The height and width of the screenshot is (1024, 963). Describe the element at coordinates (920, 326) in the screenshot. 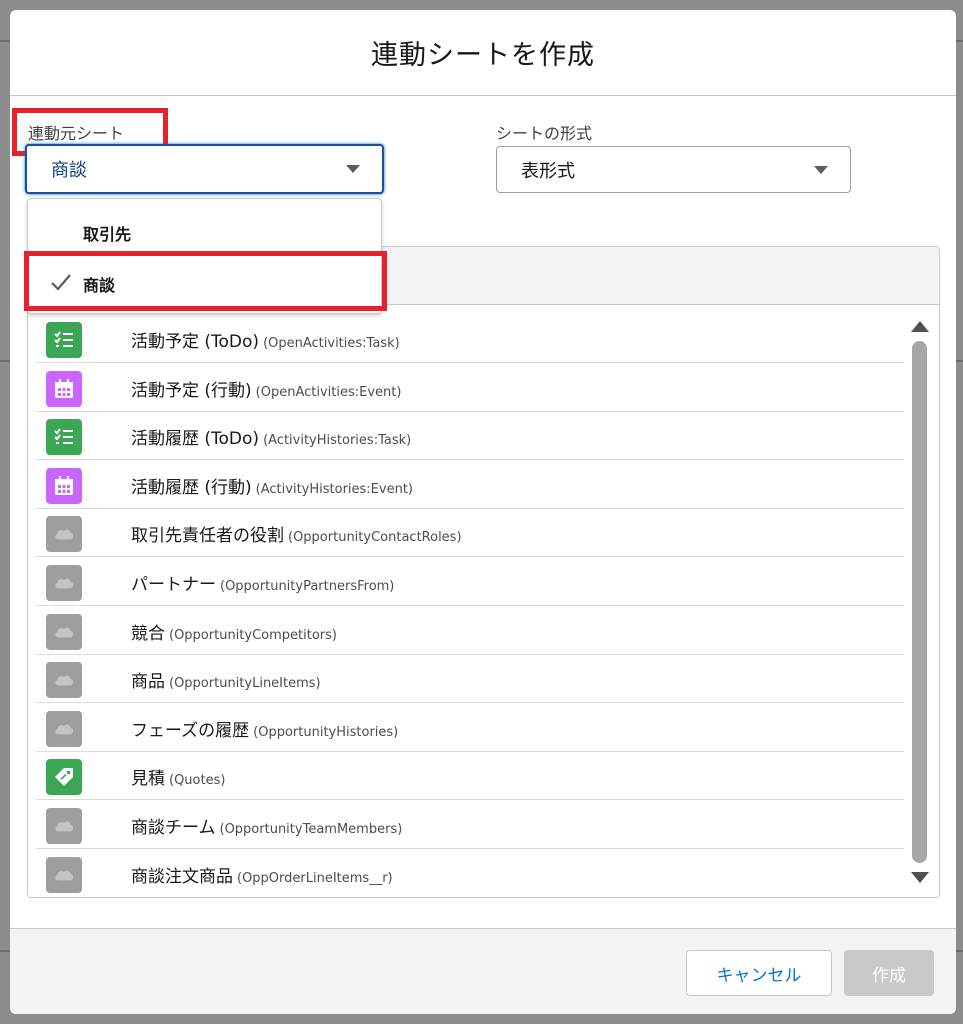

I see `scroll-up-icon` at that location.